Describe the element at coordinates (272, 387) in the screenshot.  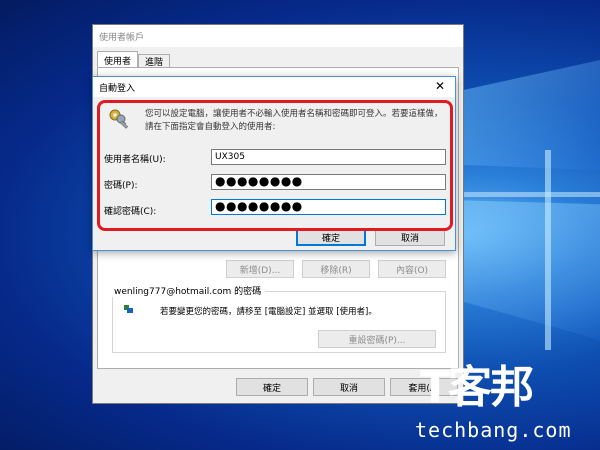
I see `ok-button: 確定` at that location.